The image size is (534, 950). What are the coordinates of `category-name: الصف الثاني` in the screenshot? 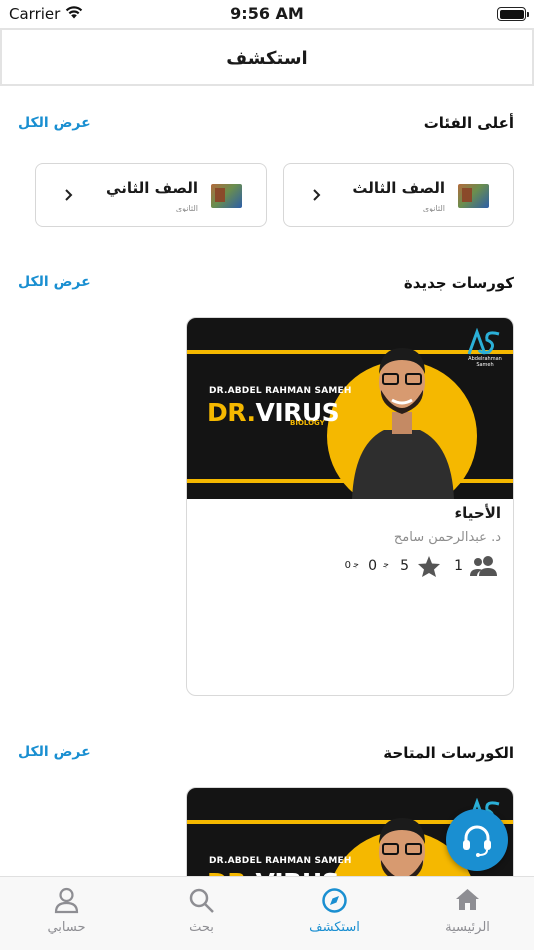 It's located at (152, 188).